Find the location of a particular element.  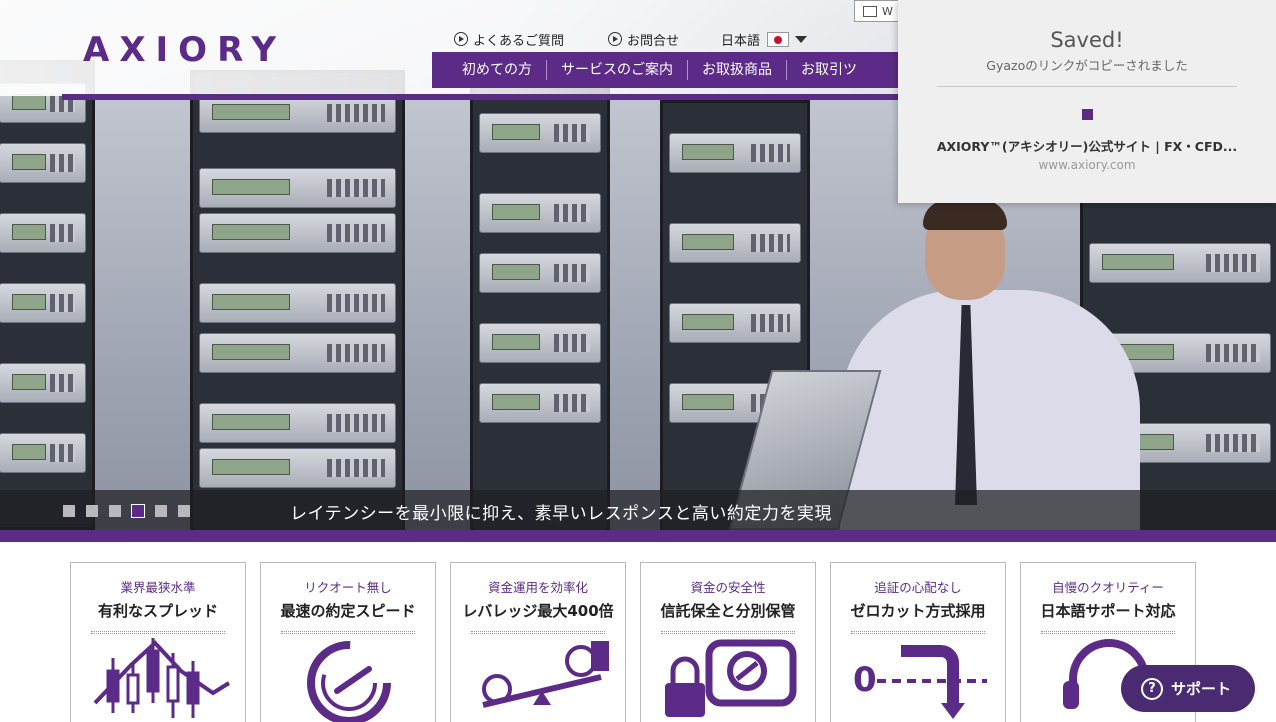

svg-text: 0 is located at coordinates (865, 680).